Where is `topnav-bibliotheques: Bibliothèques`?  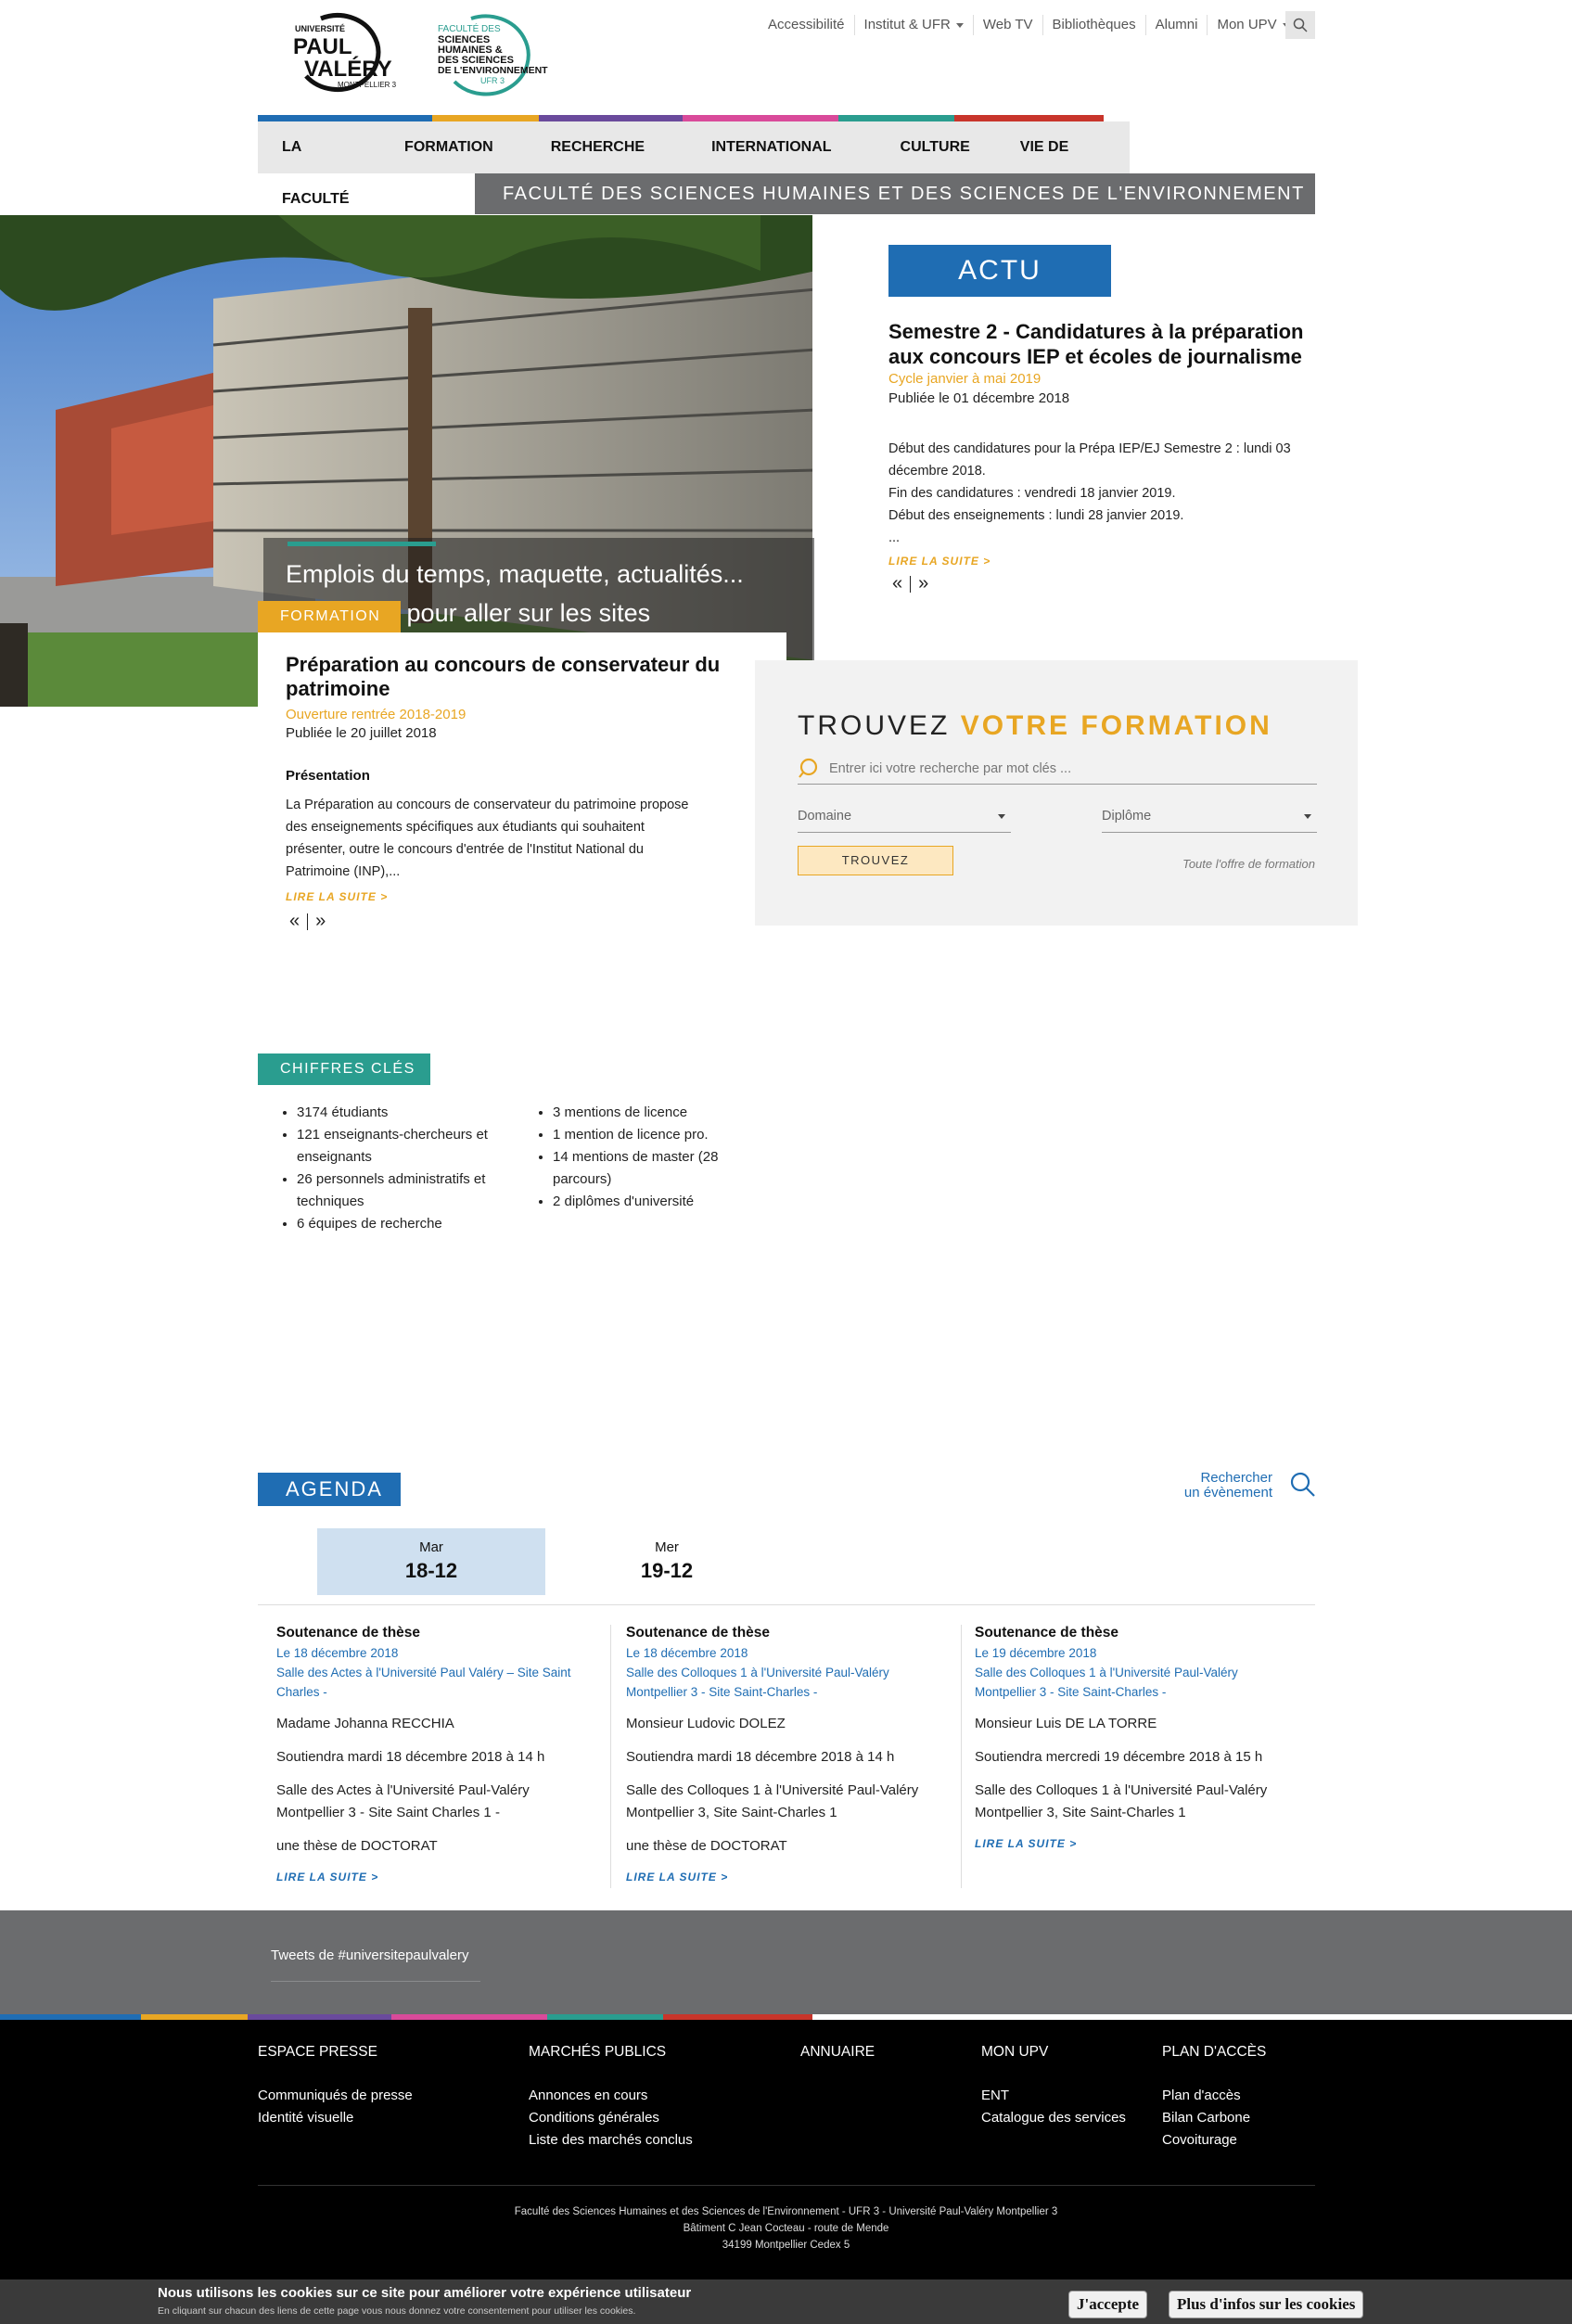 topnav-bibliotheques: Bibliothèques is located at coordinates (1093, 25).